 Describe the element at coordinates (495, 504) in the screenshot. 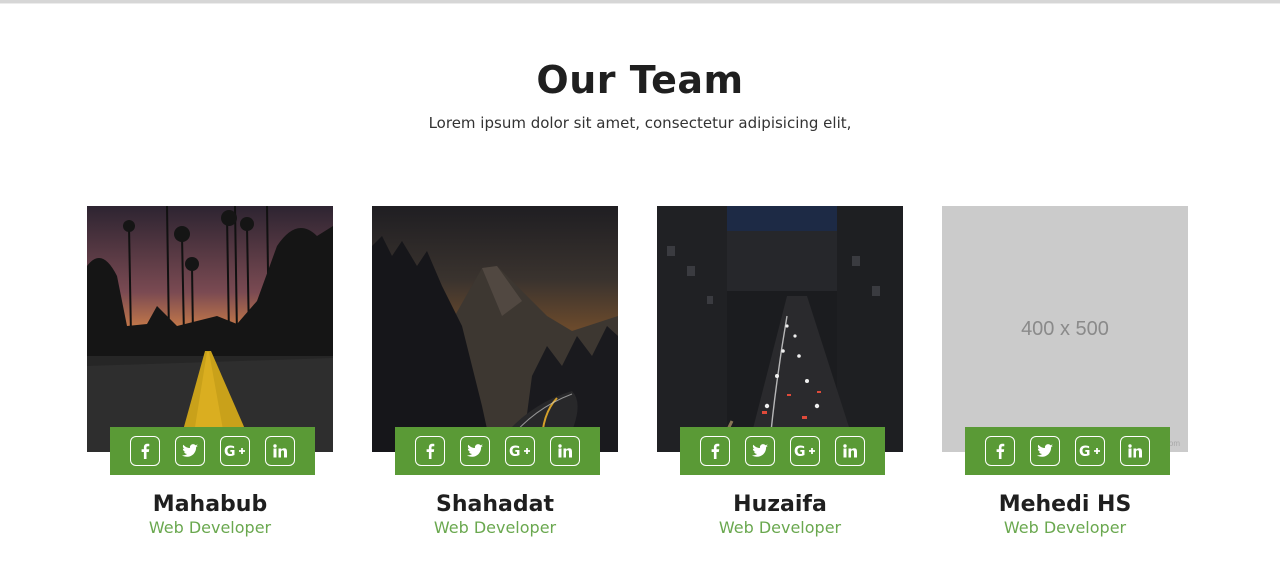

I see `member-name: Shahadat` at that location.